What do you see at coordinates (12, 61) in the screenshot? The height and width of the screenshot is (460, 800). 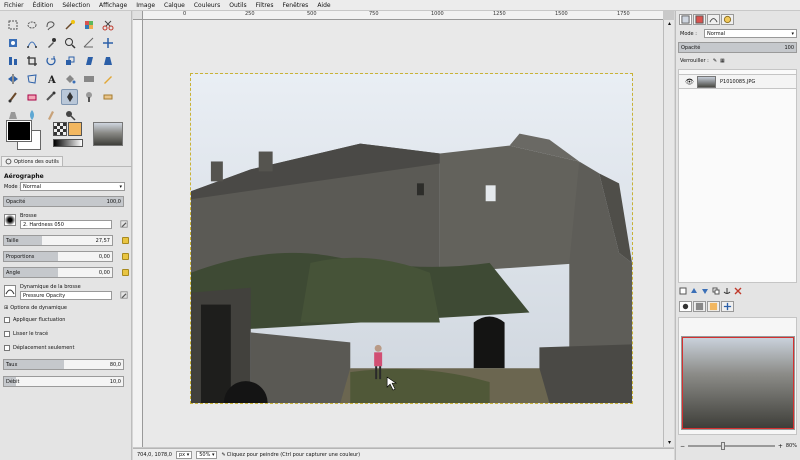 I see `align-icon` at bounding box center [12, 61].